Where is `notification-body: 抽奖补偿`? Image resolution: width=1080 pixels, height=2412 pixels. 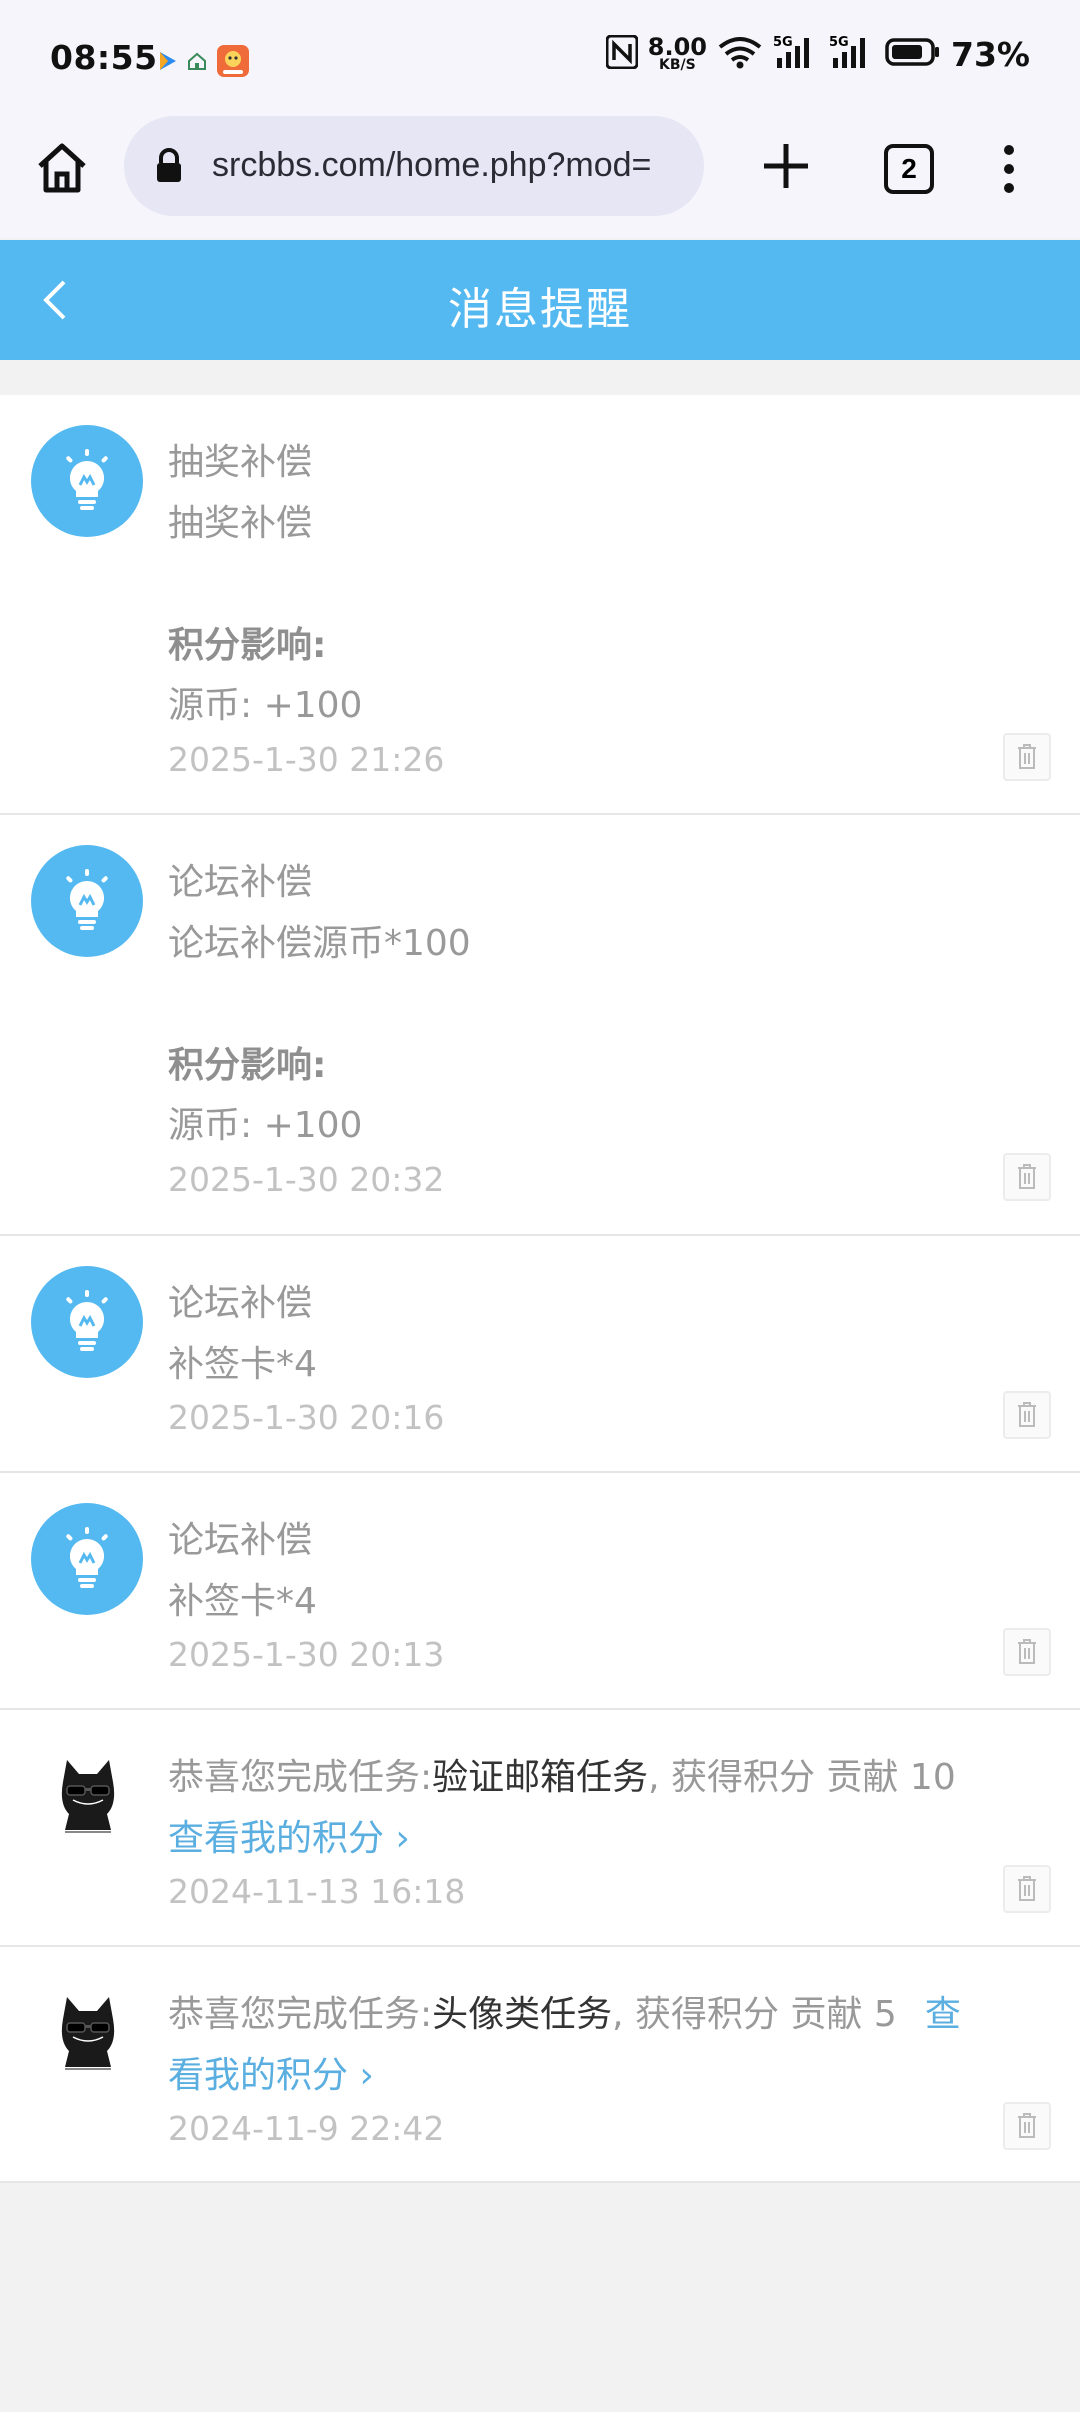 notification-body: 抽奖补偿 is located at coordinates (240, 523).